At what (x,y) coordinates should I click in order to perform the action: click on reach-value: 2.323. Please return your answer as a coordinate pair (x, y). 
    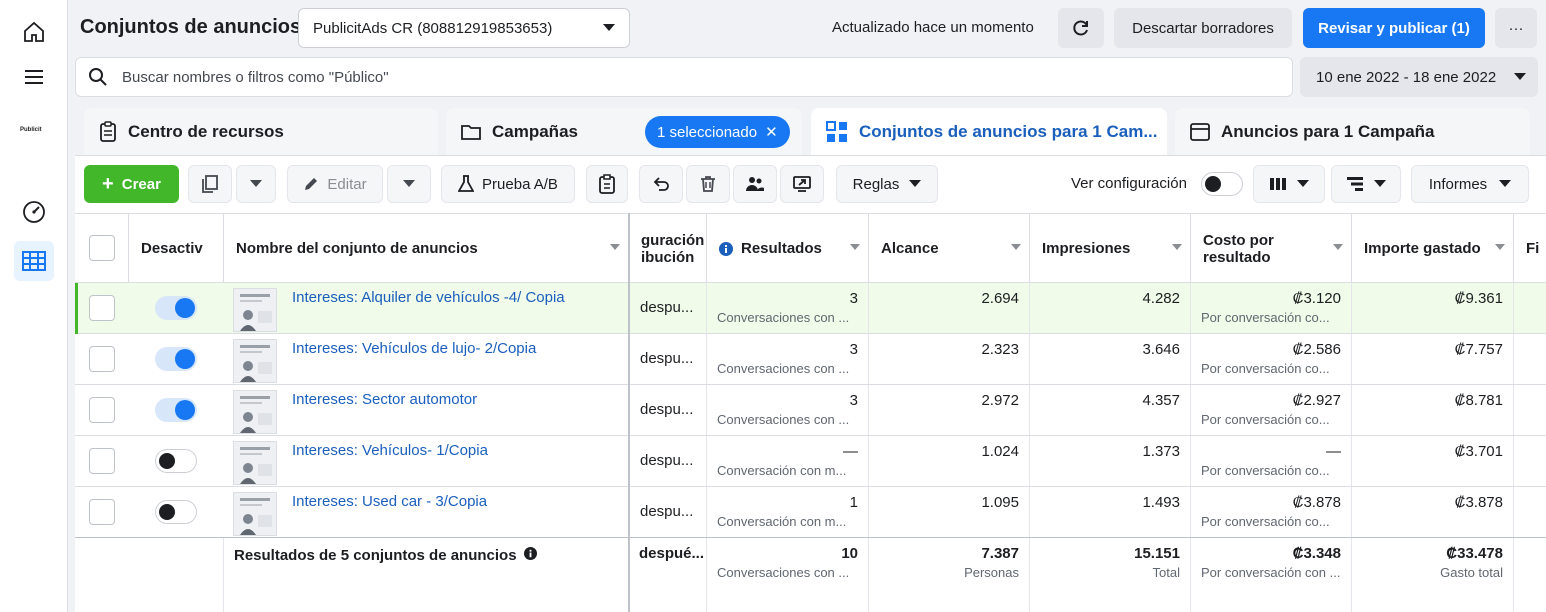
    Looking at the image, I should click on (1000, 349).